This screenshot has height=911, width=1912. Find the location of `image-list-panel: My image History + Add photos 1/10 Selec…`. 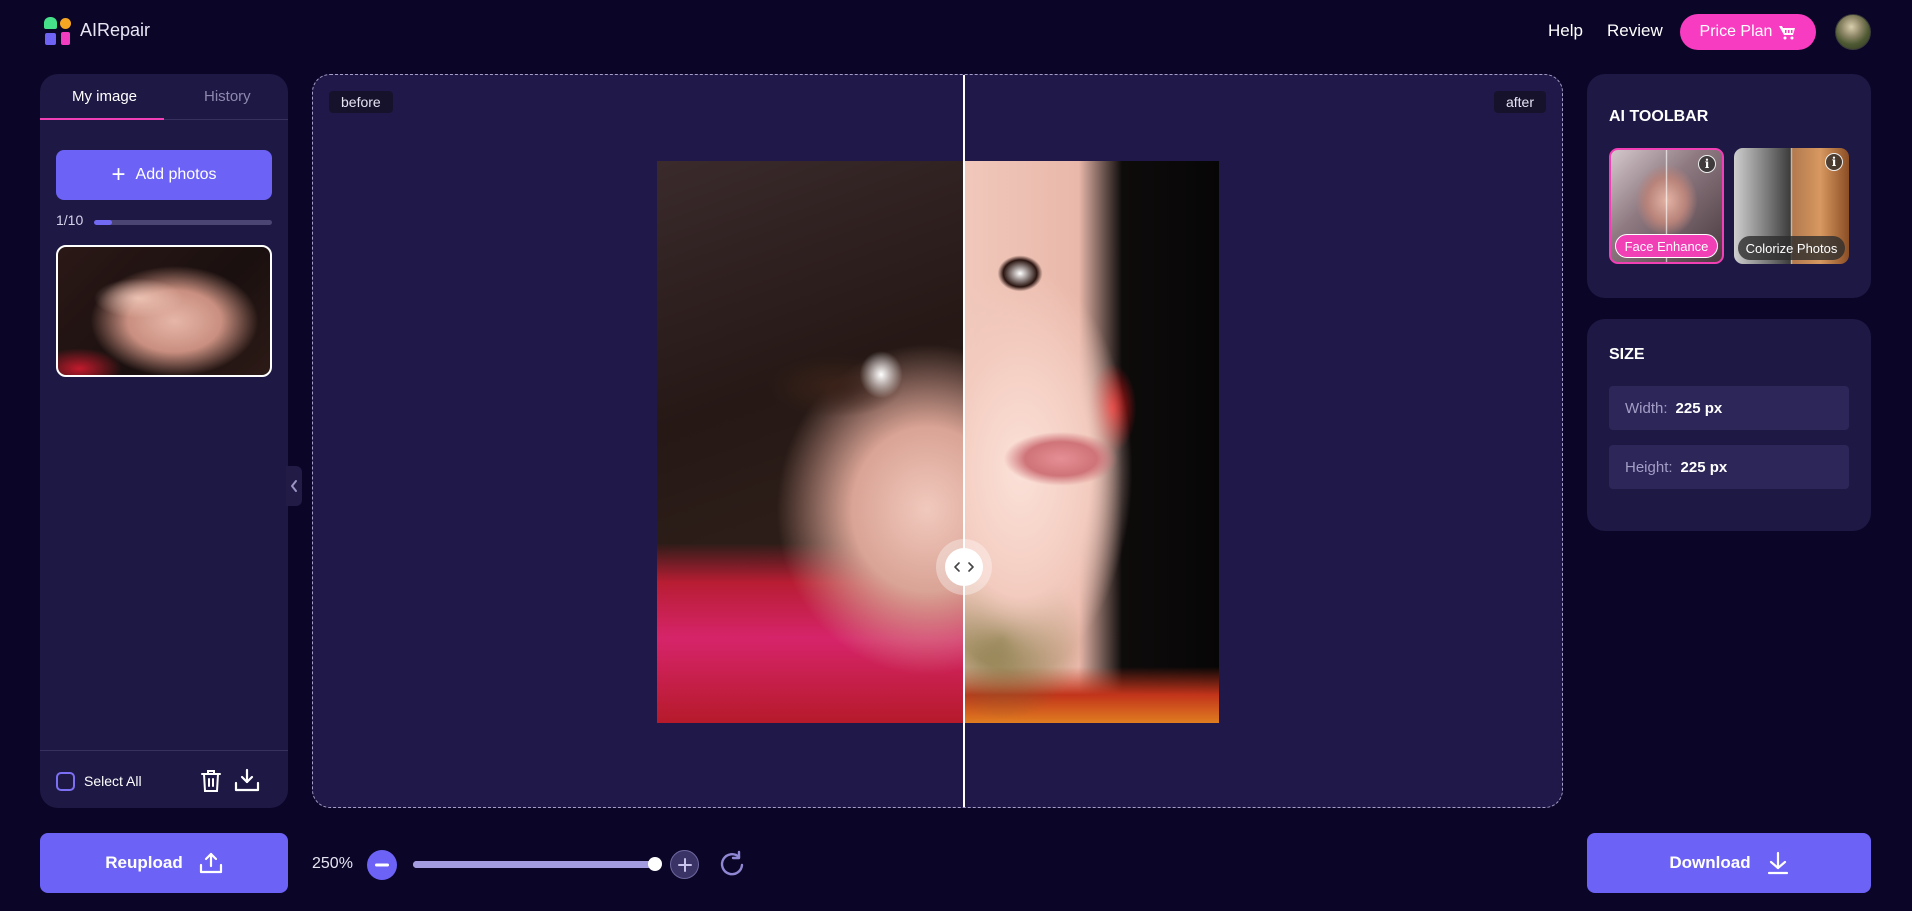

image-list-panel: My image History + Add photos 1/10 Selec… is located at coordinates (164, 441).